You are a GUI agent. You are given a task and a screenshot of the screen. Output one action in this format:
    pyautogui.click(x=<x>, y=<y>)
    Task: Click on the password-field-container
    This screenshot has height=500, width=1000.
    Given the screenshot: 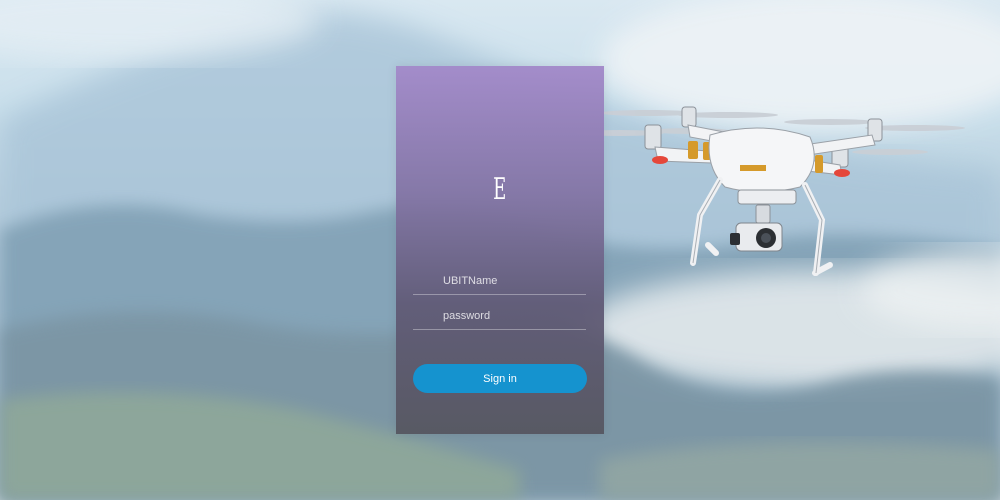 What is the action you would take?
    pyautogui.click(x=499, y=316)
    